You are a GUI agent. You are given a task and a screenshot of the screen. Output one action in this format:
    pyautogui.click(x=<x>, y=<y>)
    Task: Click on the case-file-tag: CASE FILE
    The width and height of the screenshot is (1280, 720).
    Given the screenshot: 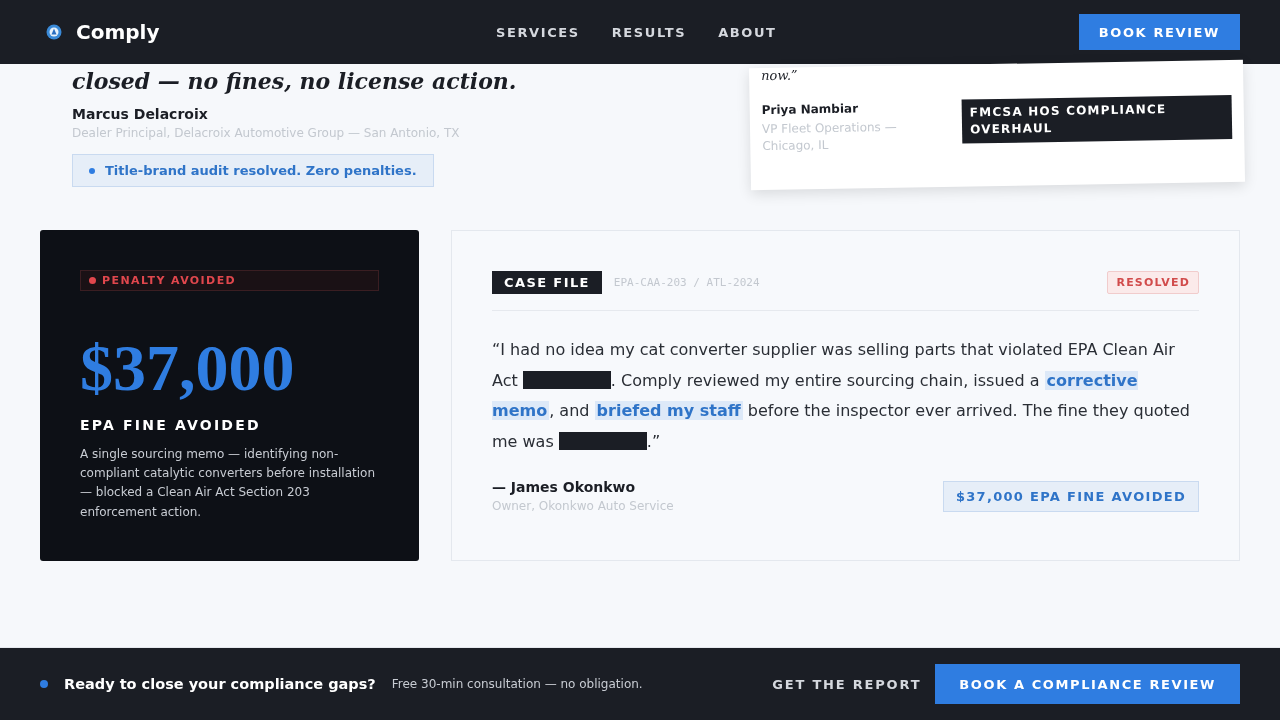 What is the action you would take?
    pyautogui.click(x=547, y=282)
    